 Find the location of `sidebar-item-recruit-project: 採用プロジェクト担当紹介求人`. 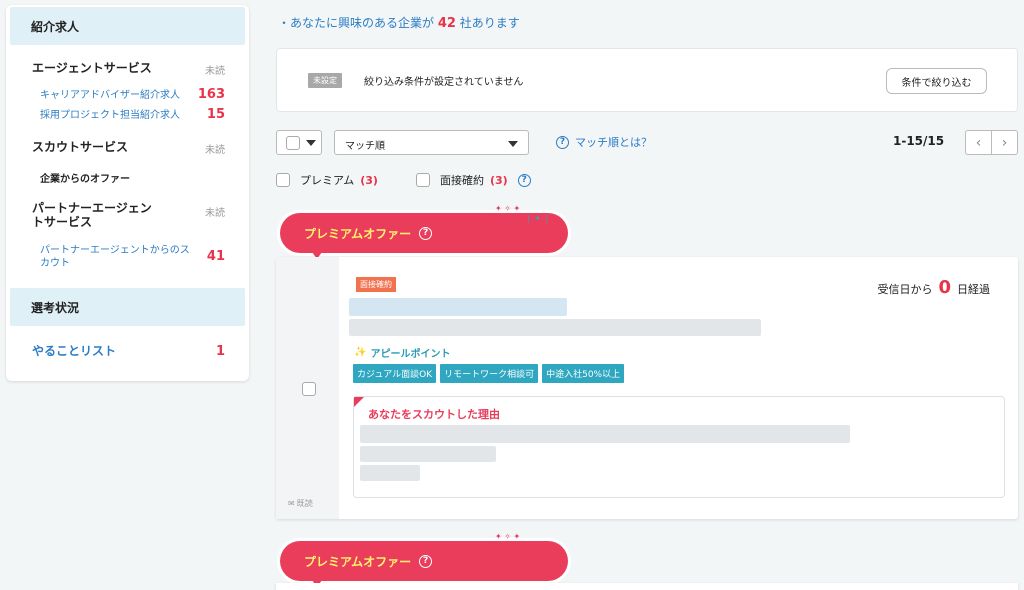

sidebar-item-recruit-project: 採用プロジェクト担当紹介求人 is located at coordinates (110, 115).